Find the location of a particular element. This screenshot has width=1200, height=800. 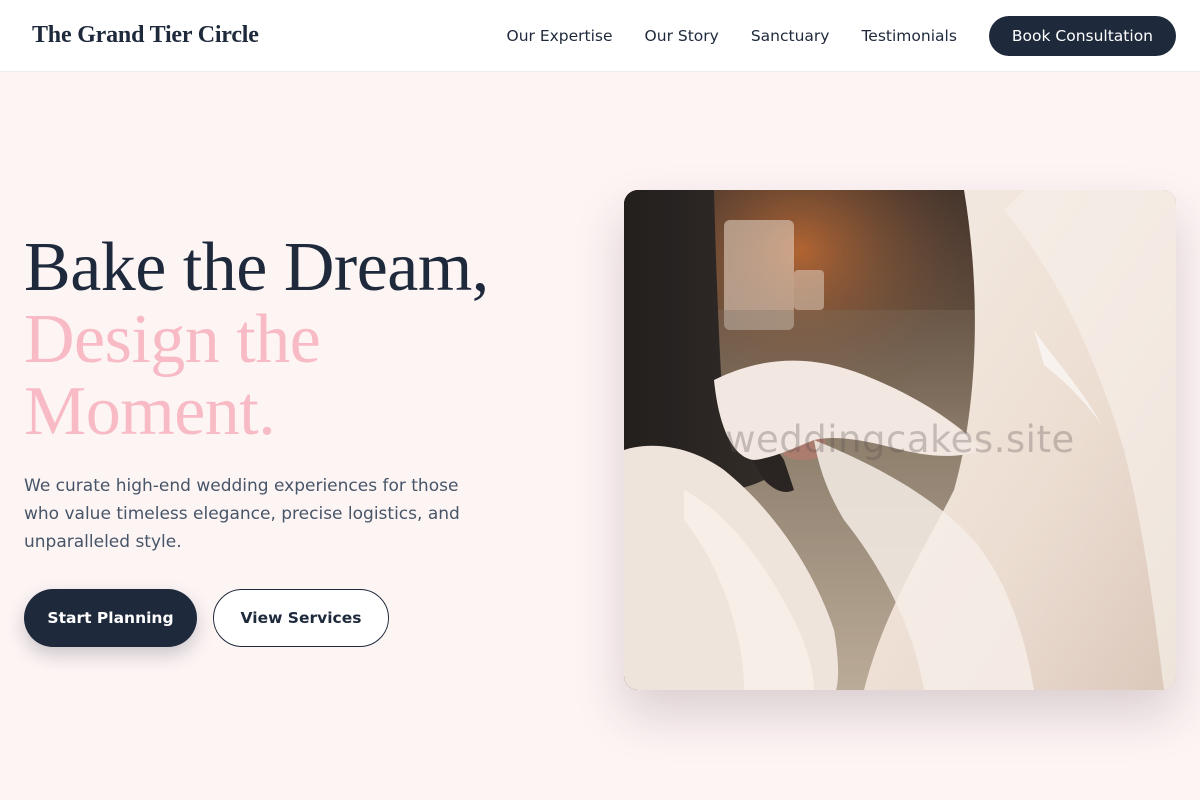

nav-link-testimonials: Testimonials is located at coordinates (908, 36).